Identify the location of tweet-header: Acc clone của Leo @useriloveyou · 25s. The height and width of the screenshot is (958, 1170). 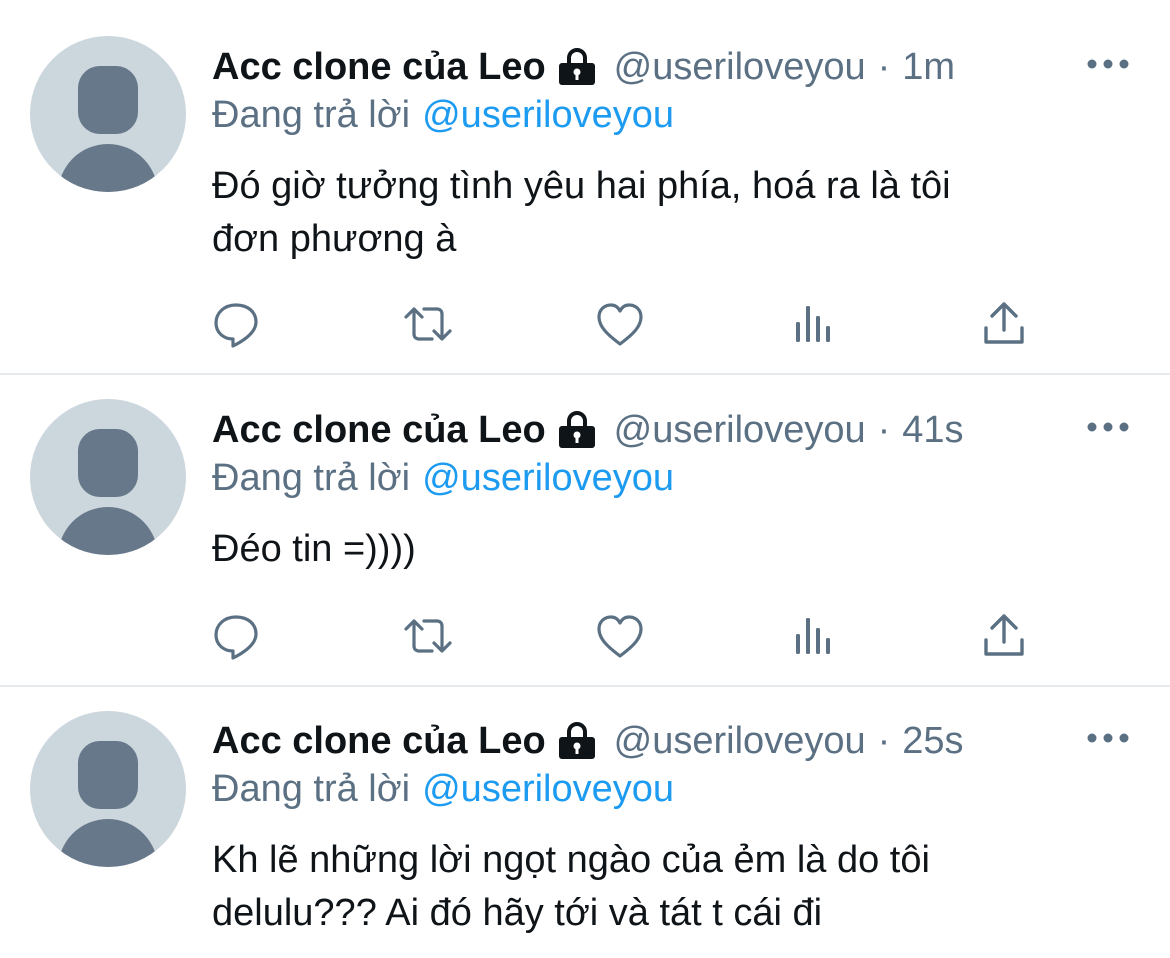
(588, 741).